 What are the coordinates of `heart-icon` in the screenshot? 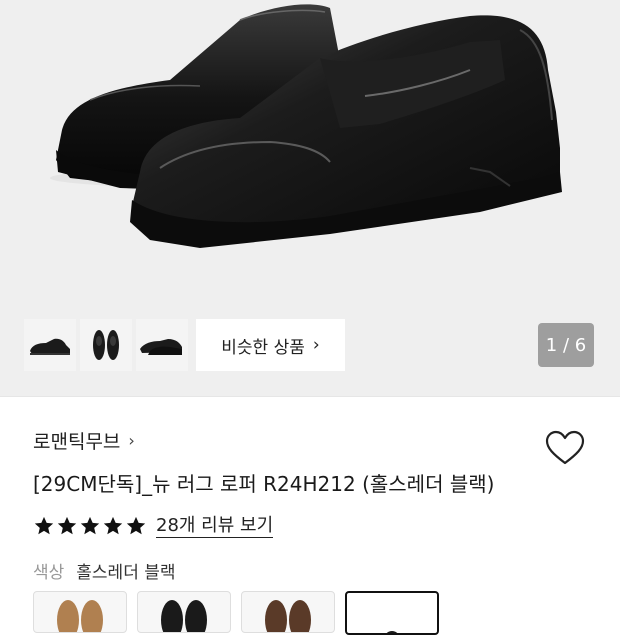 It's located at (565, 448).